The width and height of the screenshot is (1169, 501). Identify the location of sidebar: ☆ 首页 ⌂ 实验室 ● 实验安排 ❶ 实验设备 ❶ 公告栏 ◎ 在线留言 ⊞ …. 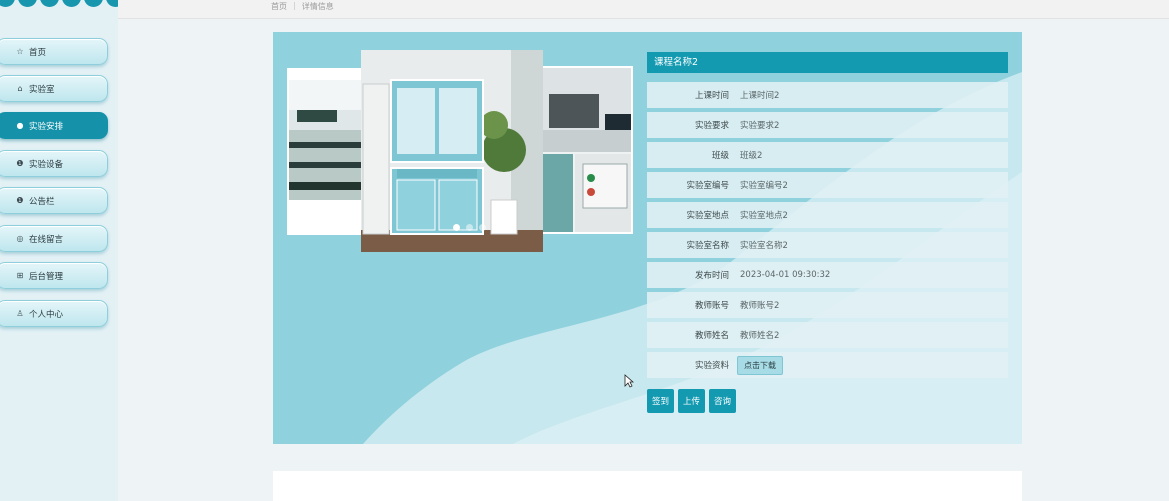
(62, 250).